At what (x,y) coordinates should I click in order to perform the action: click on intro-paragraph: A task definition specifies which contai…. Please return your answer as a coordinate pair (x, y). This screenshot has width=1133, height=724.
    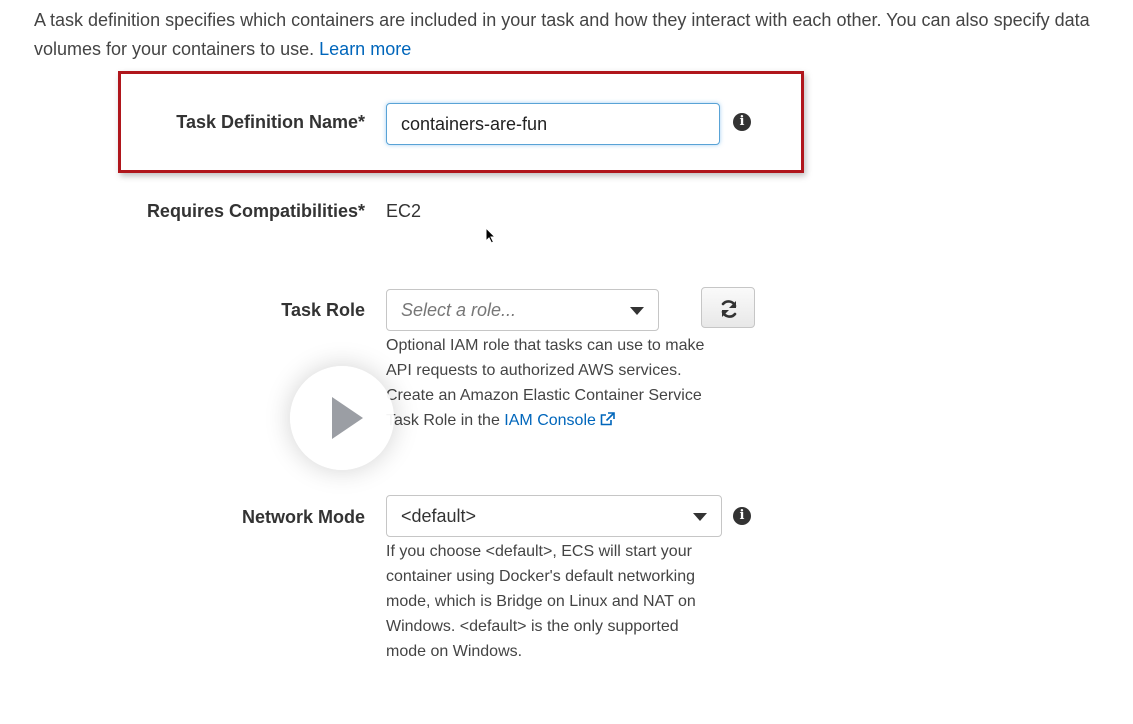
    Looking at the image, I should click on (574, 35).